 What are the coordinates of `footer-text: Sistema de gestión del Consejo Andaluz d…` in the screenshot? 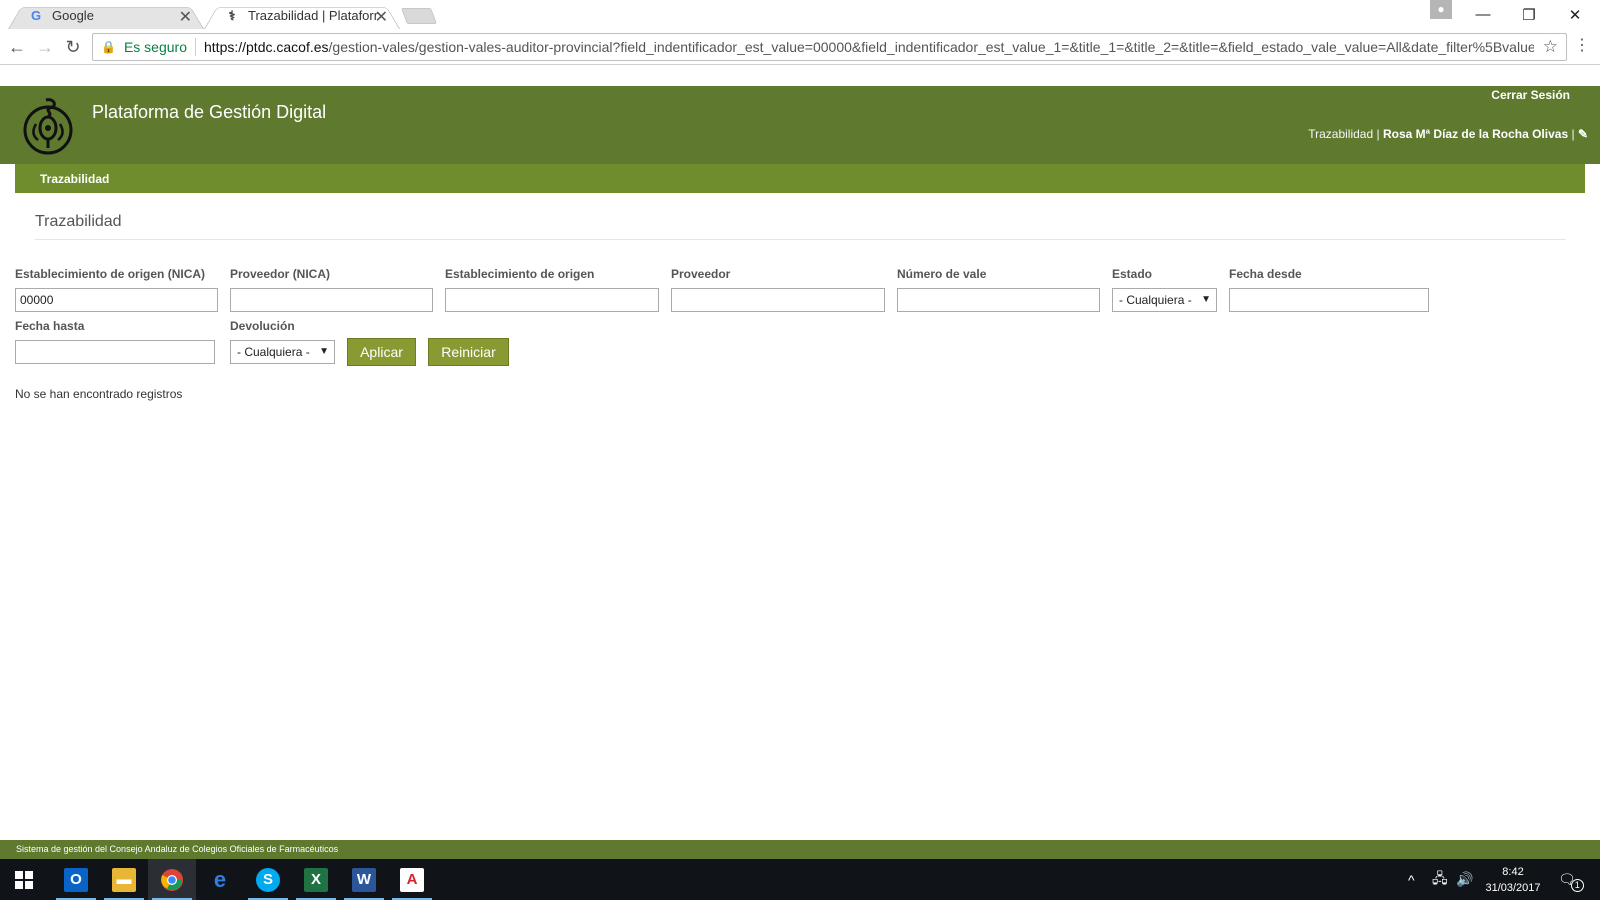 It's located at (177, 849).